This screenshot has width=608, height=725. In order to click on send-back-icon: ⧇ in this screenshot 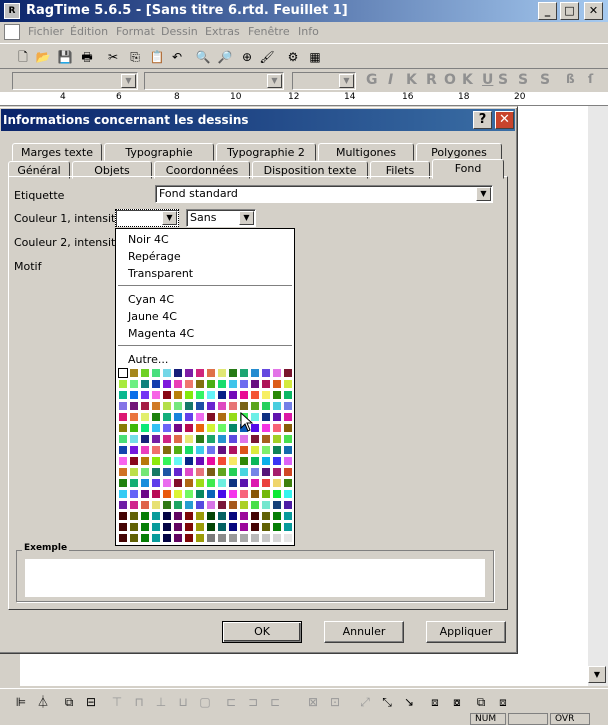, I will do `click(457, 702)`.